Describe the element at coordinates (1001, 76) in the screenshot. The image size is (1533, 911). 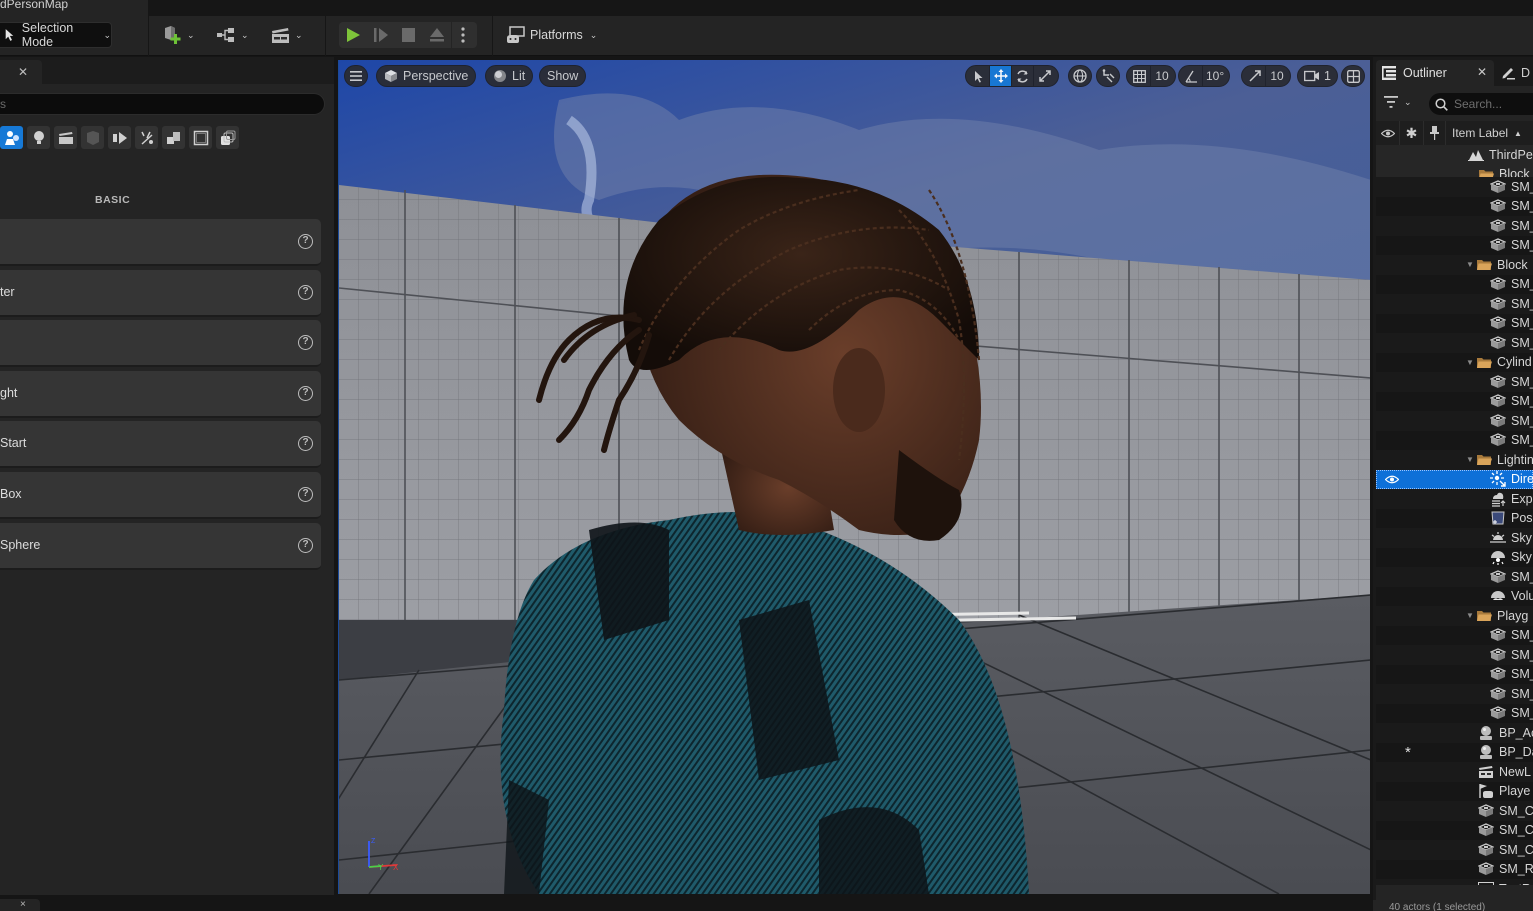
I see `translate-tool-button` at that location.